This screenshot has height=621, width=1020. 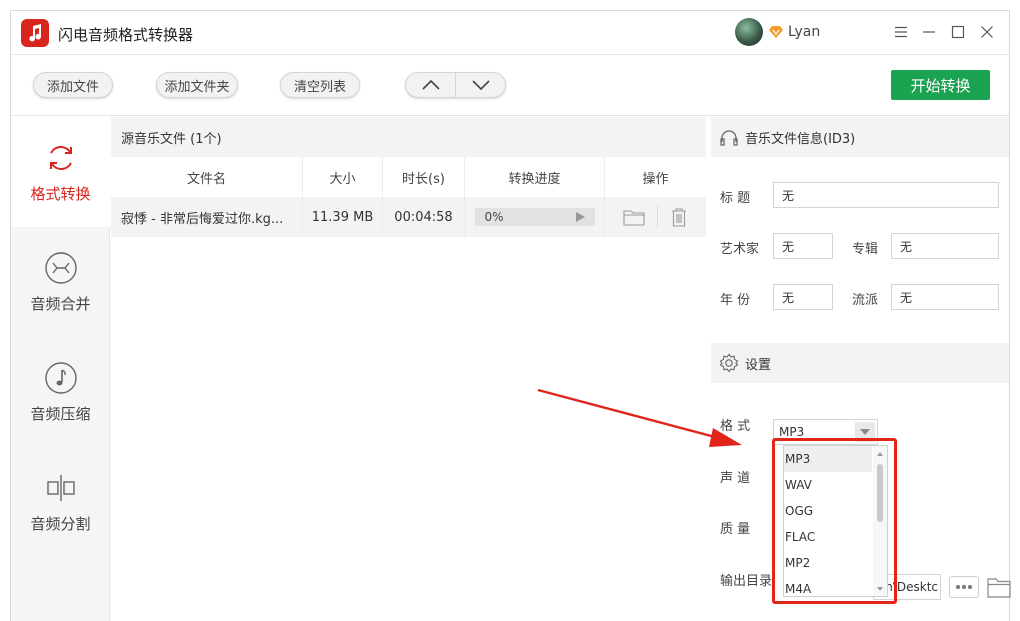 What do you see at coordinates (749, 32) in the screenshot?
I see `avatar` at bounding box center [749, 32].